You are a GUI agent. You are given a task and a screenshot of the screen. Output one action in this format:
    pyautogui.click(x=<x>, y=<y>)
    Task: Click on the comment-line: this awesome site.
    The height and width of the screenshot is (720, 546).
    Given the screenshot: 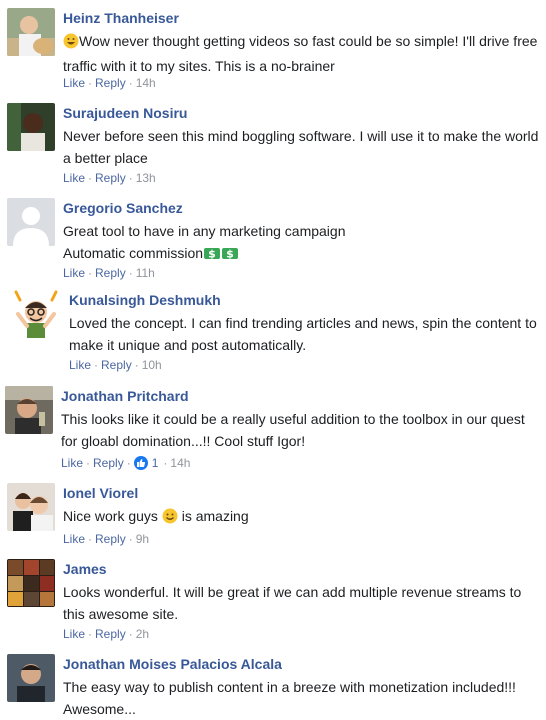 What is the action you would take?
    pyautogui.click(x=121, y=614)
    